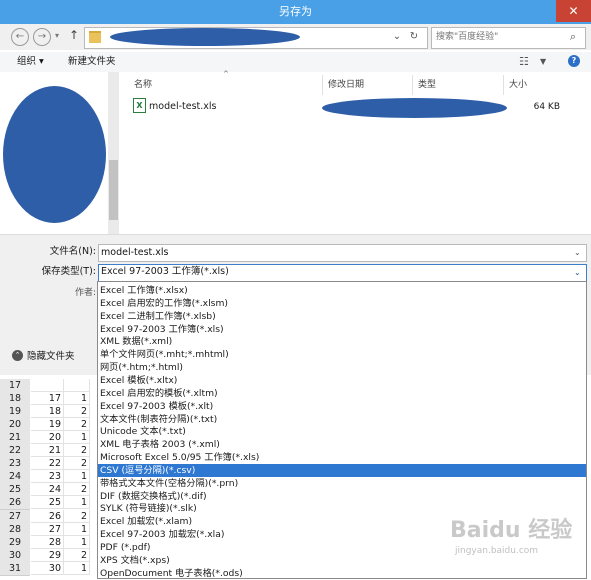 The image size is (591, 580). What do you see at coordinates (397, 37) in the screenshot?
I see `path-dropdown-icon: ⌄` at bounding box center [397, 37].